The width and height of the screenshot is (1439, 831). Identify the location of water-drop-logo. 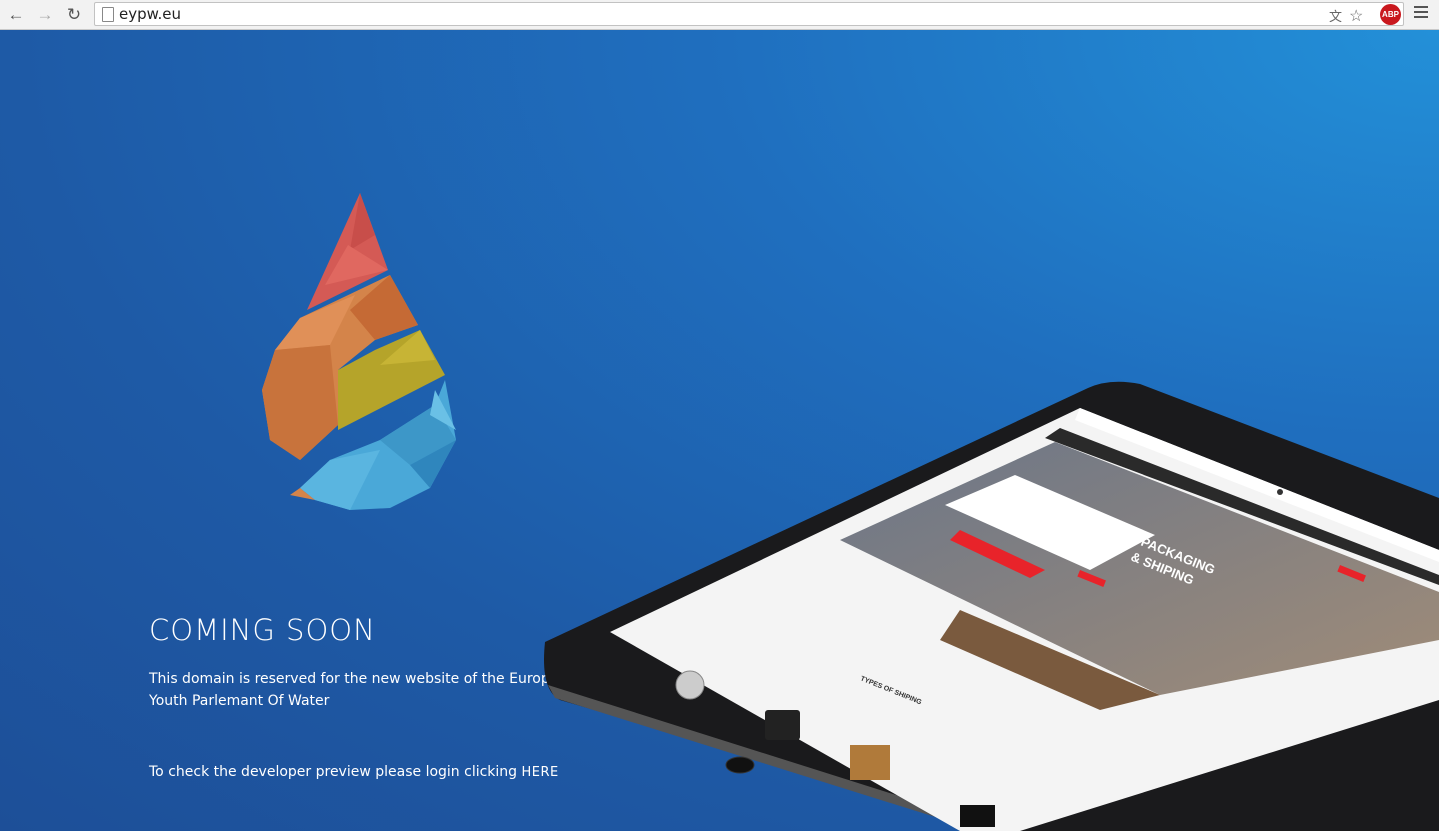
(359, 351).